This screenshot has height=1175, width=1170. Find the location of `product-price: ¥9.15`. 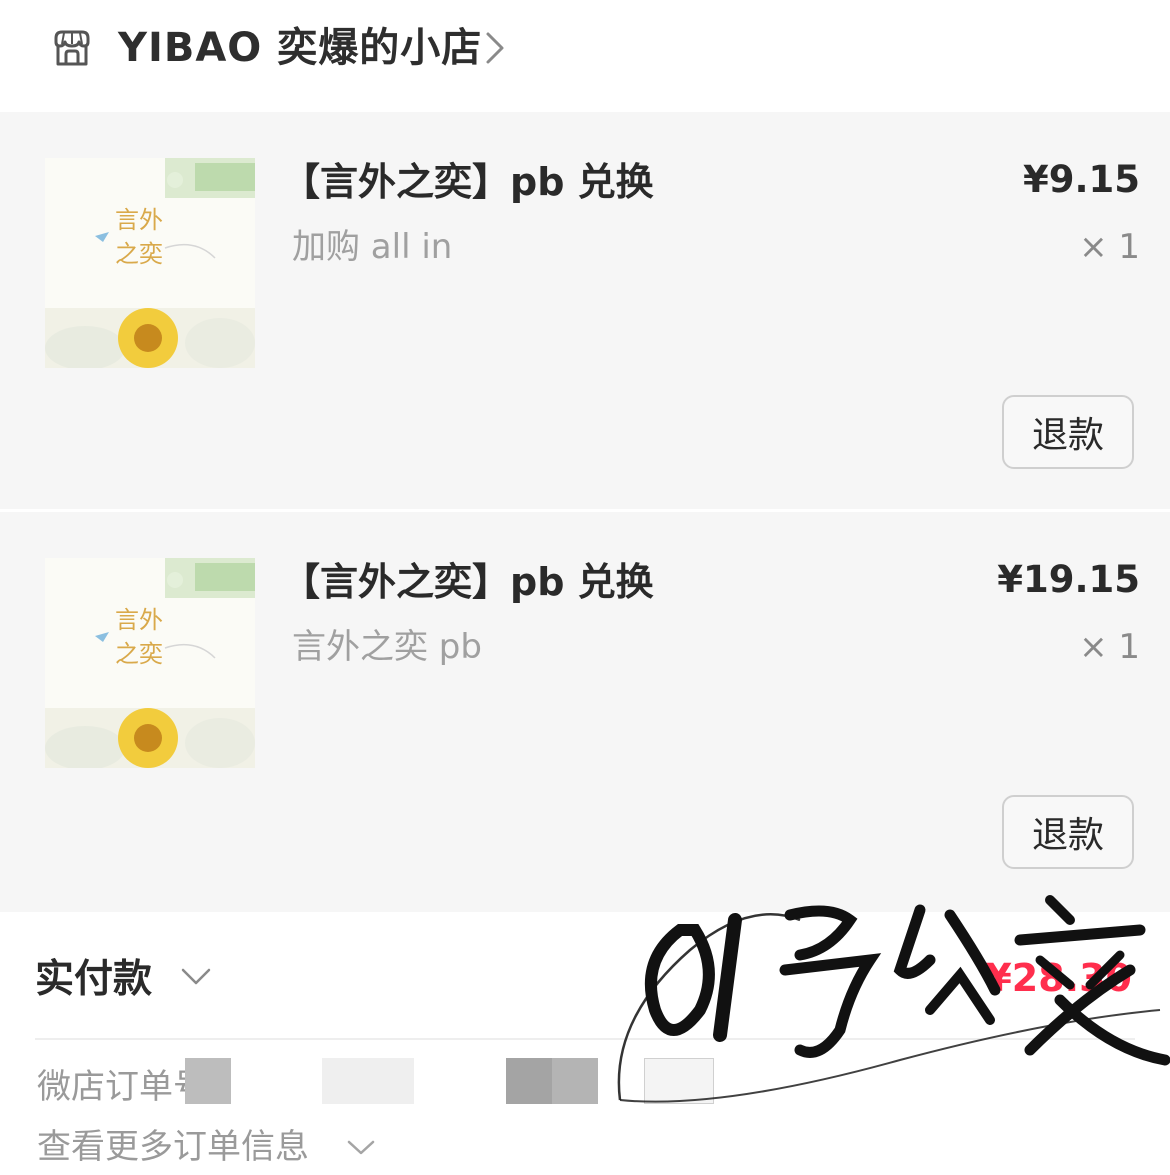

product-price: ¥9.15 is located at coordinates (1081, 179).